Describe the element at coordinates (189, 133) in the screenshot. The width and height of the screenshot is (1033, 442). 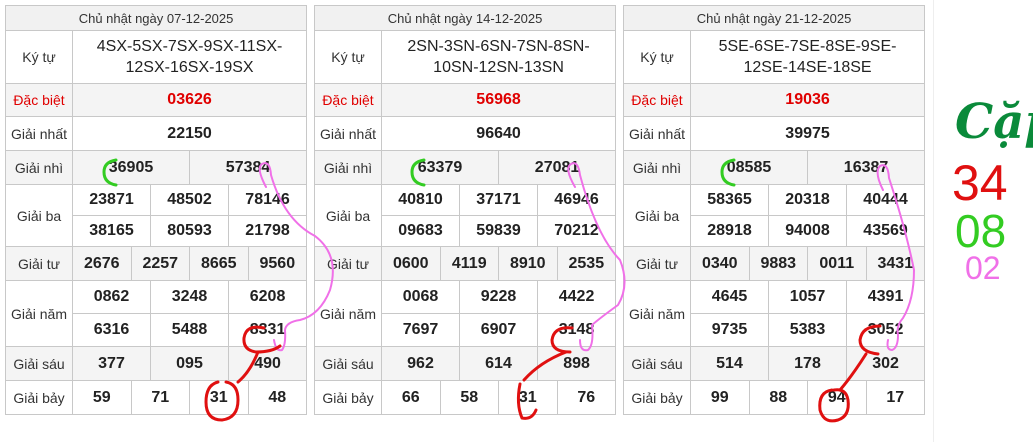
I see `first-prize-number: 22150` at that location.